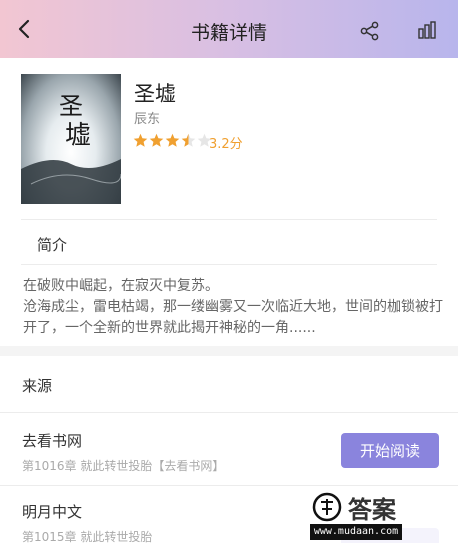 The height and width of the screenshot is (543, 458). I want to click on section-separator, so click(229, 351).